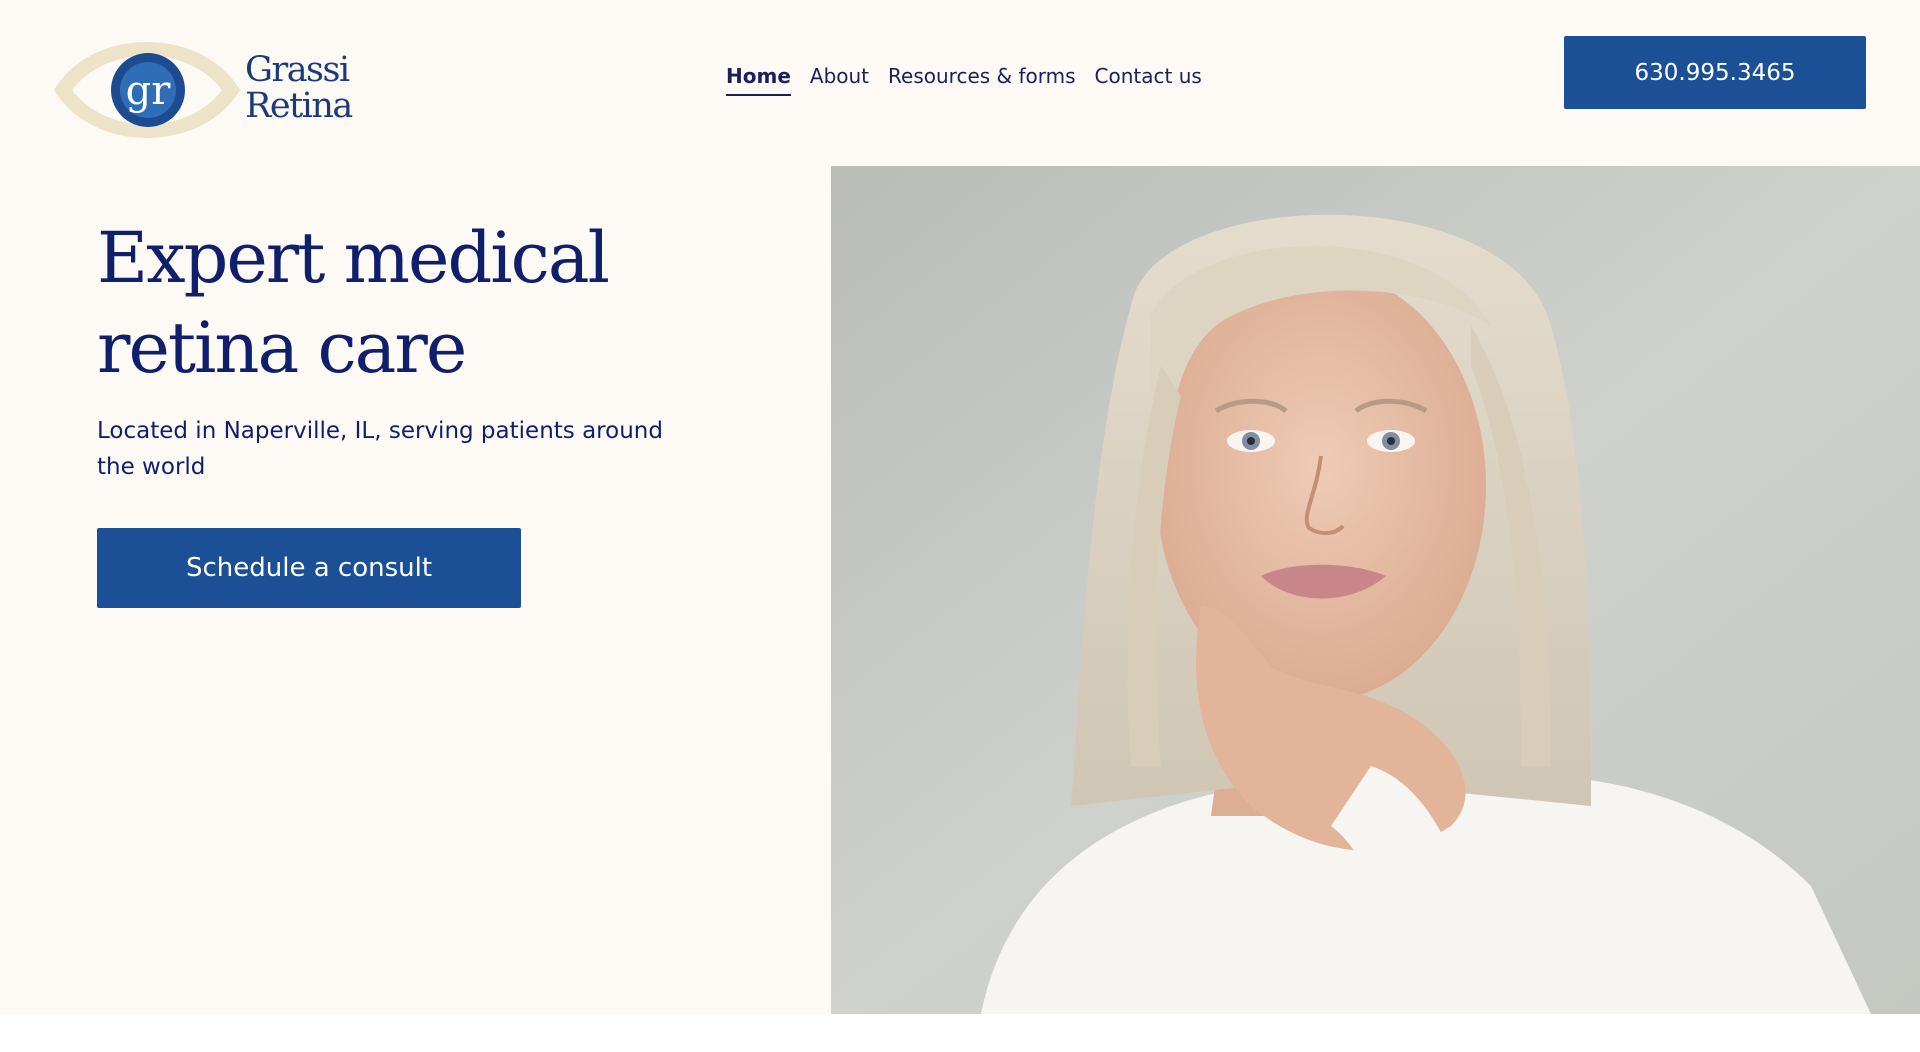 The width and height of the screenshot is (1920, 1052). What do you see at coordinates (1148, 80) in the screenshot?
I see `nav-item-contact-us: Contact us` at bounding box center [1148, 80].